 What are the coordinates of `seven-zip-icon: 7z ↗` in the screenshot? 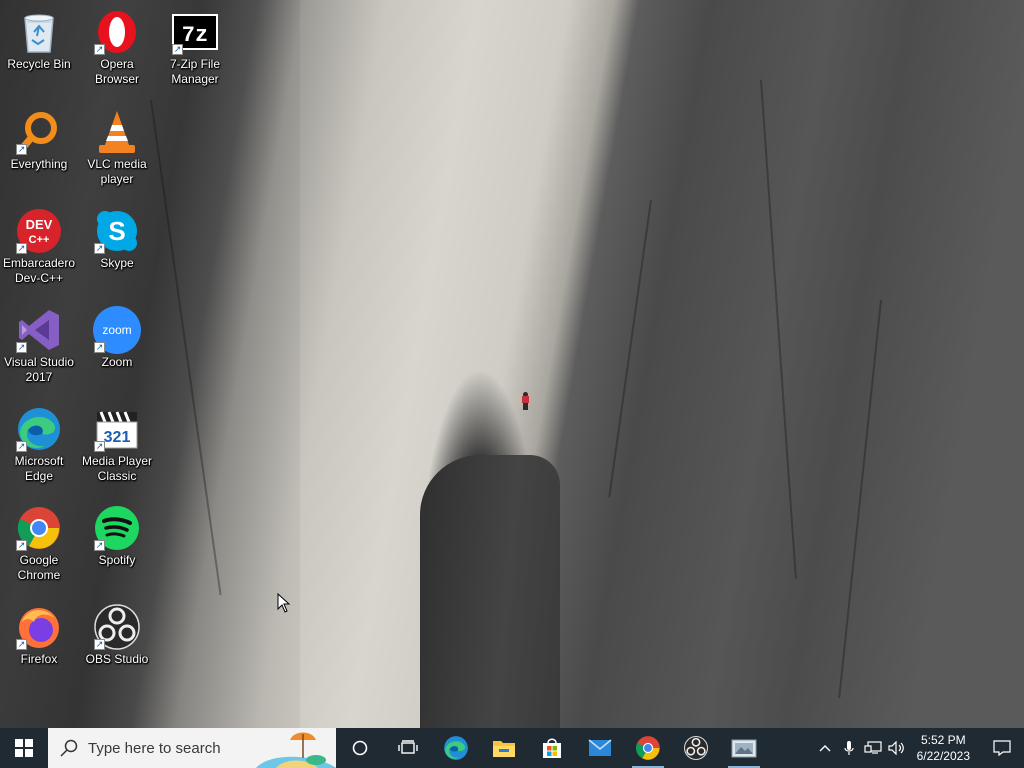 It's located at (195, 32).